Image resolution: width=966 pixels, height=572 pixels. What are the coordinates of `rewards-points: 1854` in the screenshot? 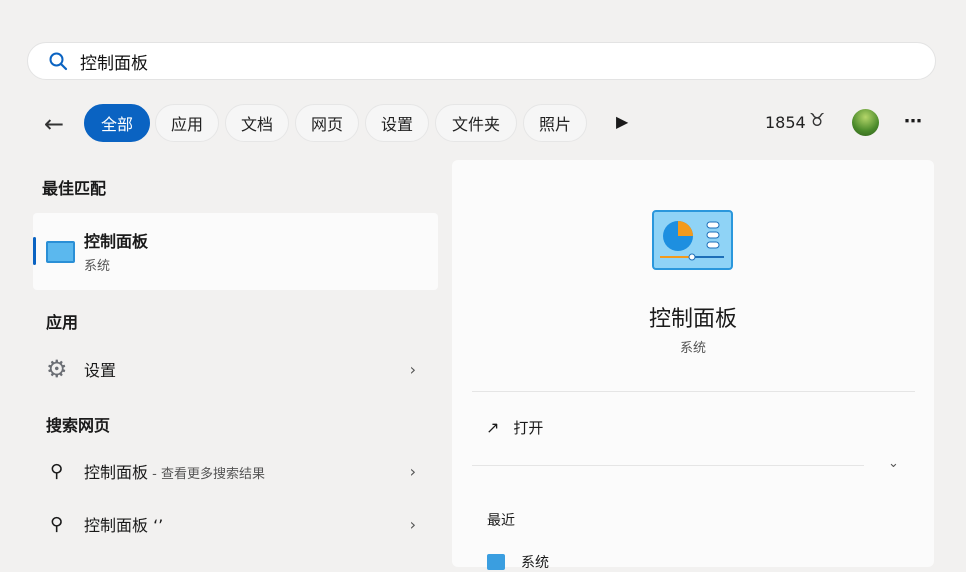 It's located at (785, 122).